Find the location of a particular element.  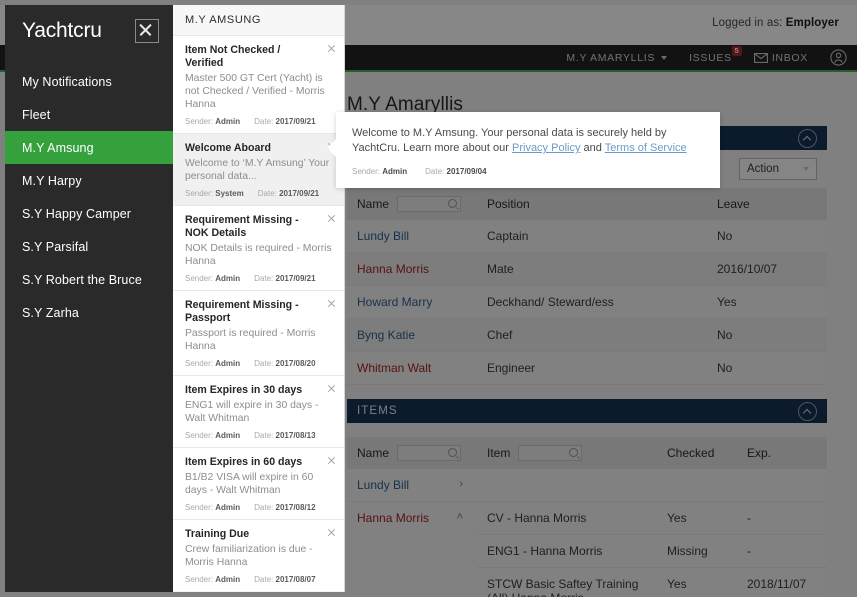

sidebar-item-s-y-happy-camper: S.Y Happy Camper is located at coordinates (89, 213).